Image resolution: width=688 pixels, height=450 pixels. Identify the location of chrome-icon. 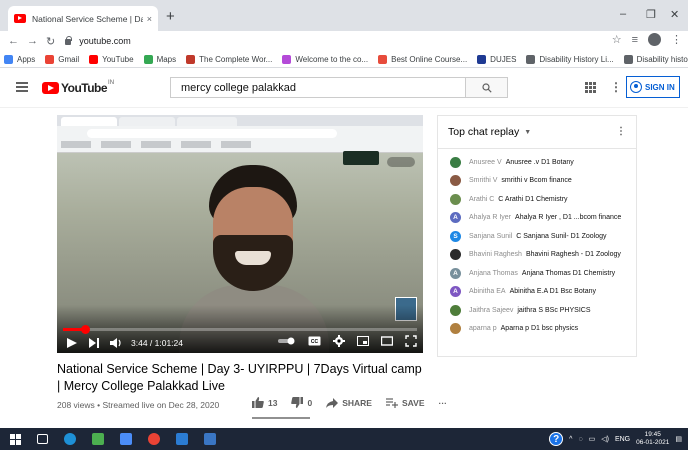
(154, 439).